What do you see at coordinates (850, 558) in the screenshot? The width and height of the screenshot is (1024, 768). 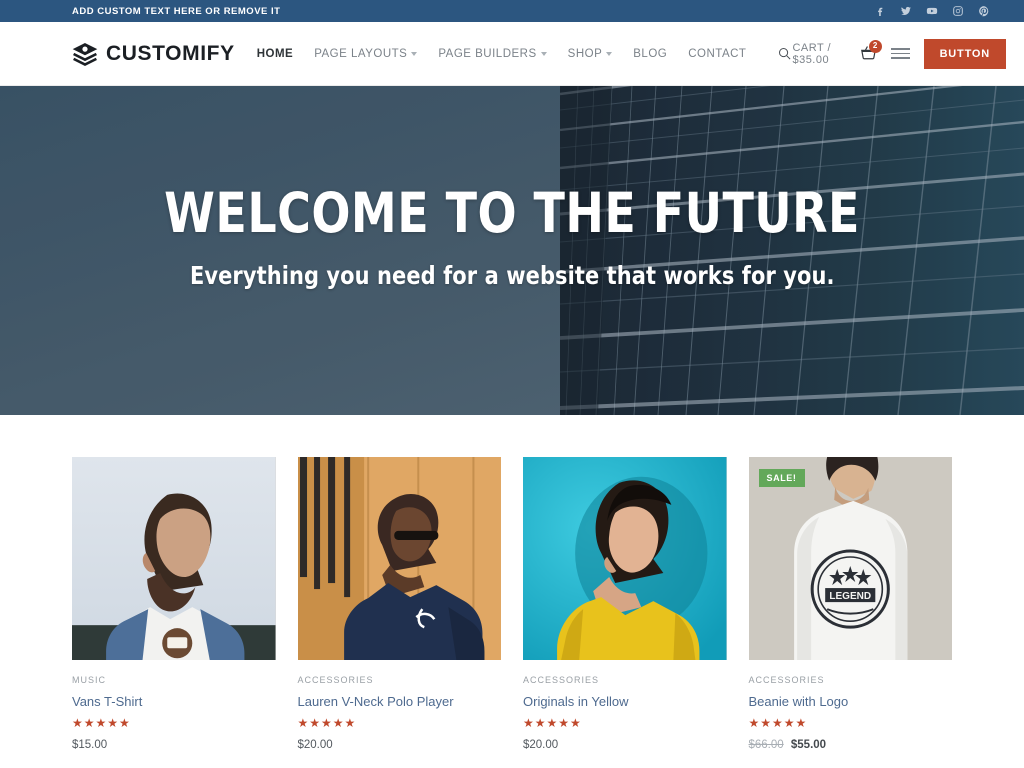 I see `product-image: SALE! LEGEND` at bounding box center [850, 558].